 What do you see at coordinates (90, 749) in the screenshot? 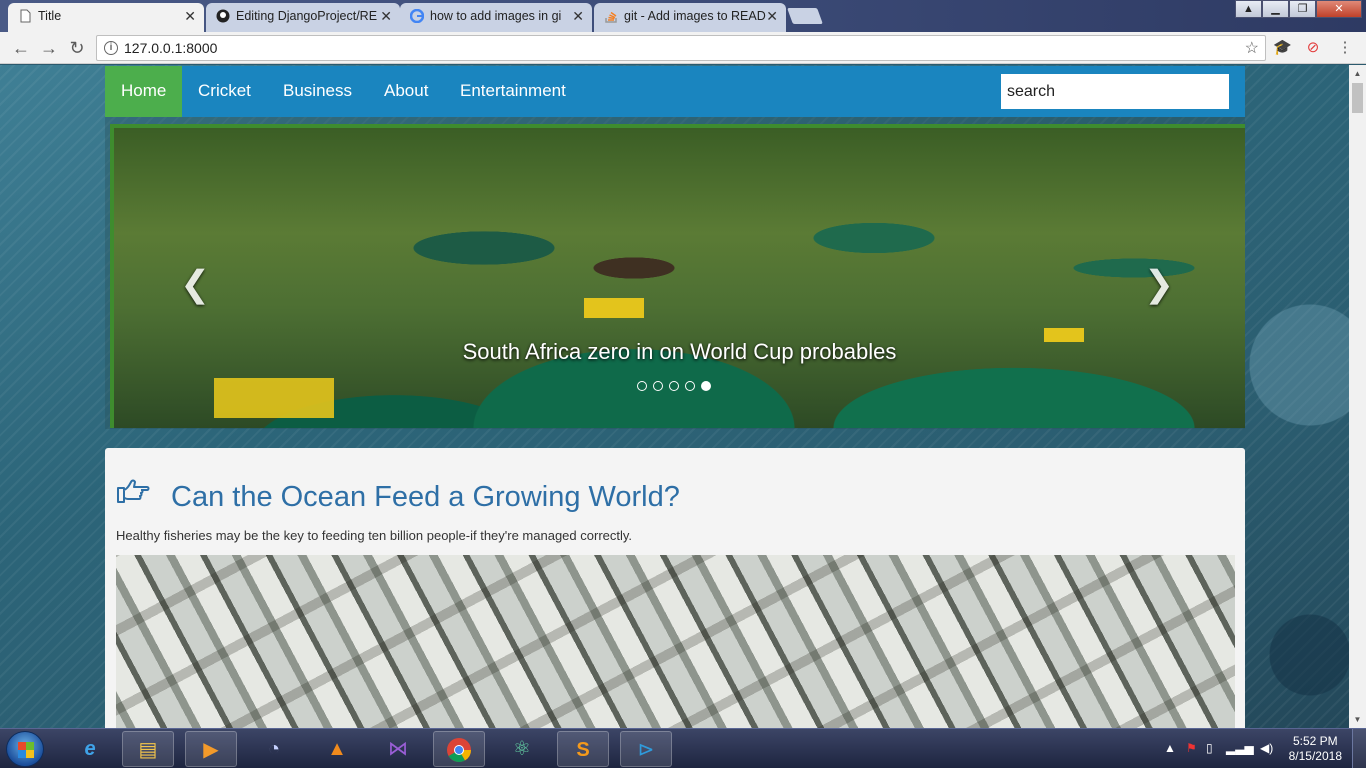
I see `ie-icon: e` at bounding box center [90, 749].